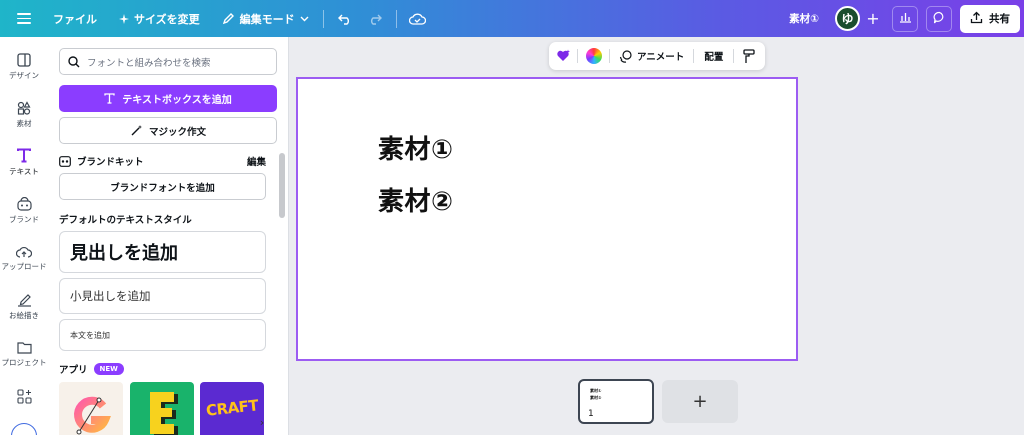 The image size is (1024, 435). Describe the element at coordinates (24, 155) in the screenshot. I see `text-icon` at that location.